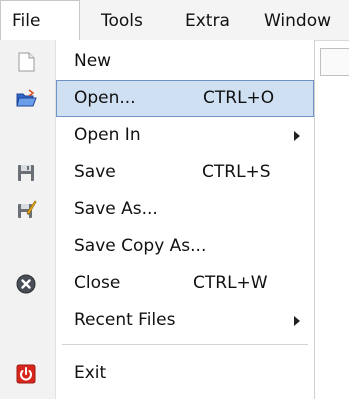 This screenshot has width=349, height=399. I want to click on menu-bar: File Tools Extra Window, so click(174, 20).